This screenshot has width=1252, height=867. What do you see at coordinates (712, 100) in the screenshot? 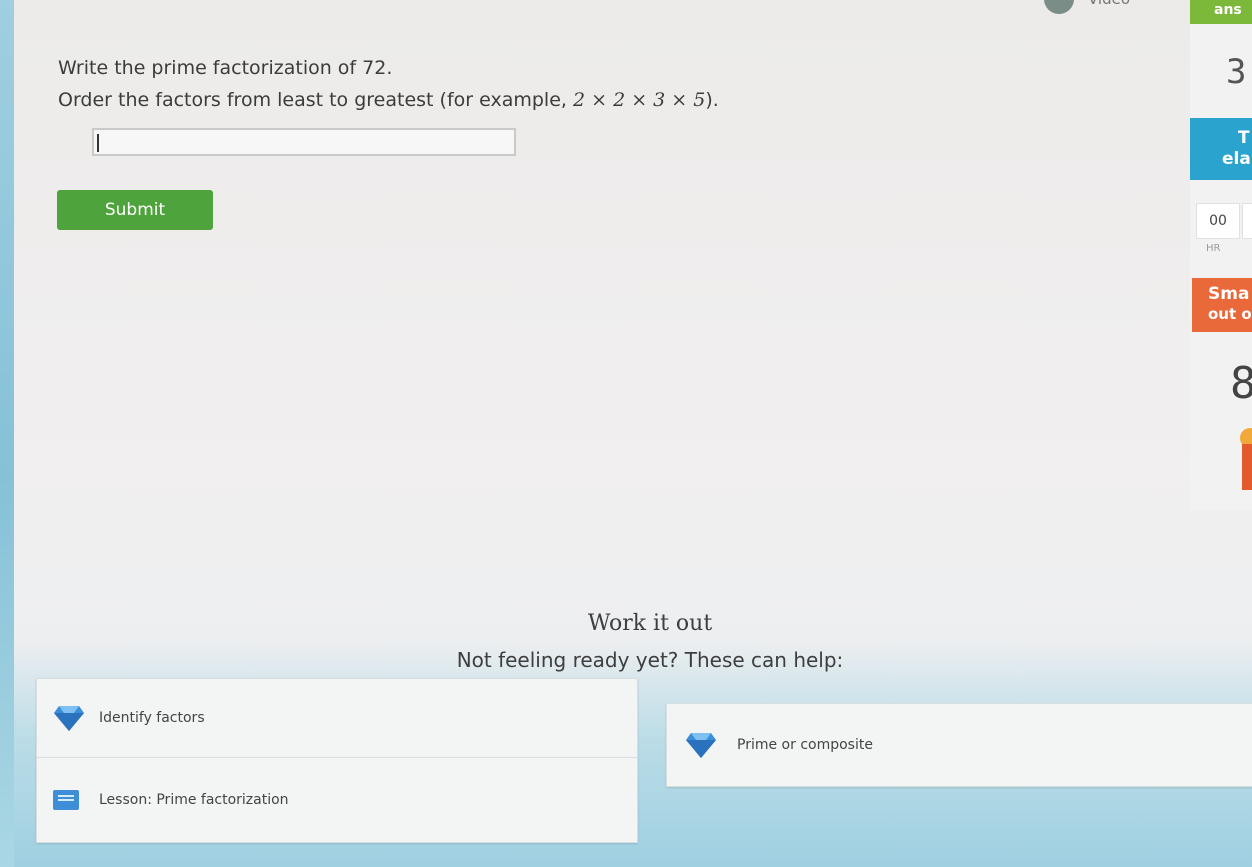
I see `question-line-2-suffix: ).` at bounding box center [712, 100].